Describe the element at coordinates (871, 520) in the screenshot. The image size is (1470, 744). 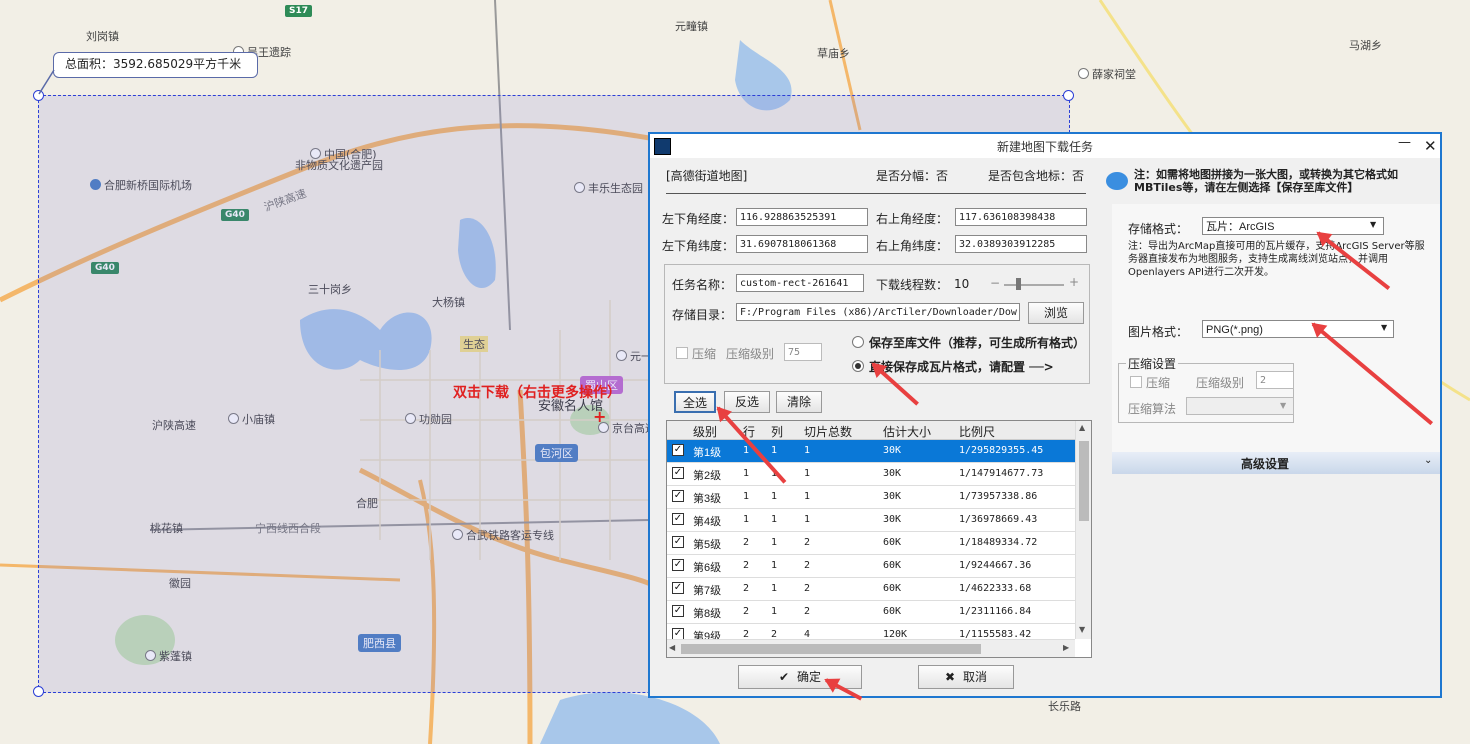
I see `table-row: ✓ 第4级 1 1 1 30K 1/36978669.43` at that location.